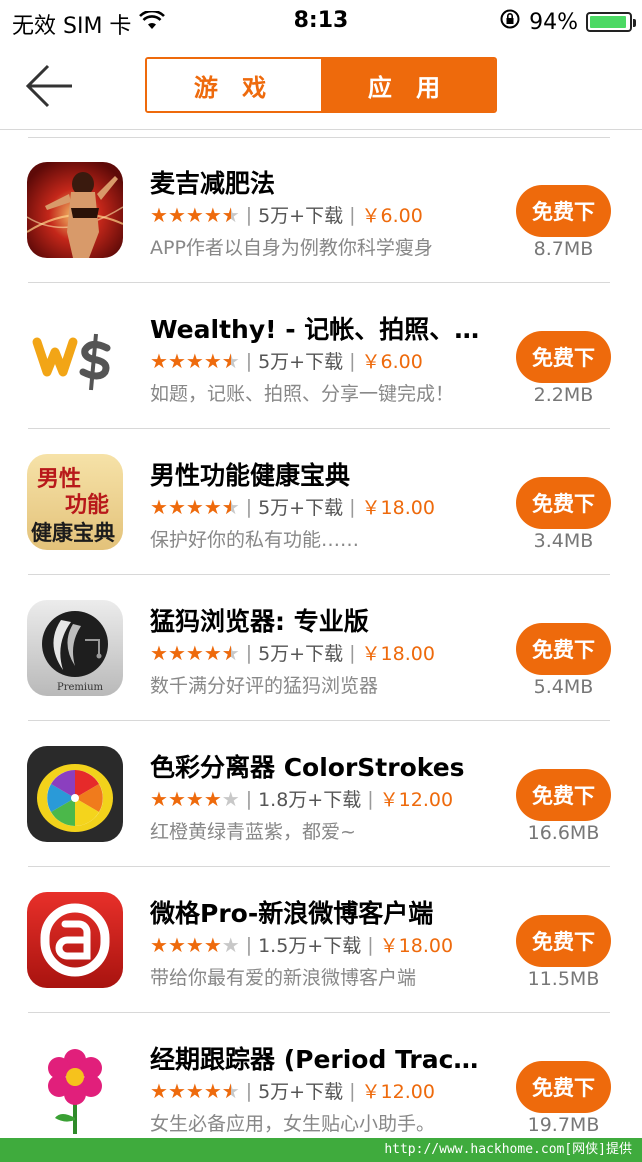 This screenshot has height=1162, width=642. What do you see at coordinates (292, 913) in the screenshot?
I see `app-name: 微格Pro-新浪微博客户端` at bounding box center [292, 913].